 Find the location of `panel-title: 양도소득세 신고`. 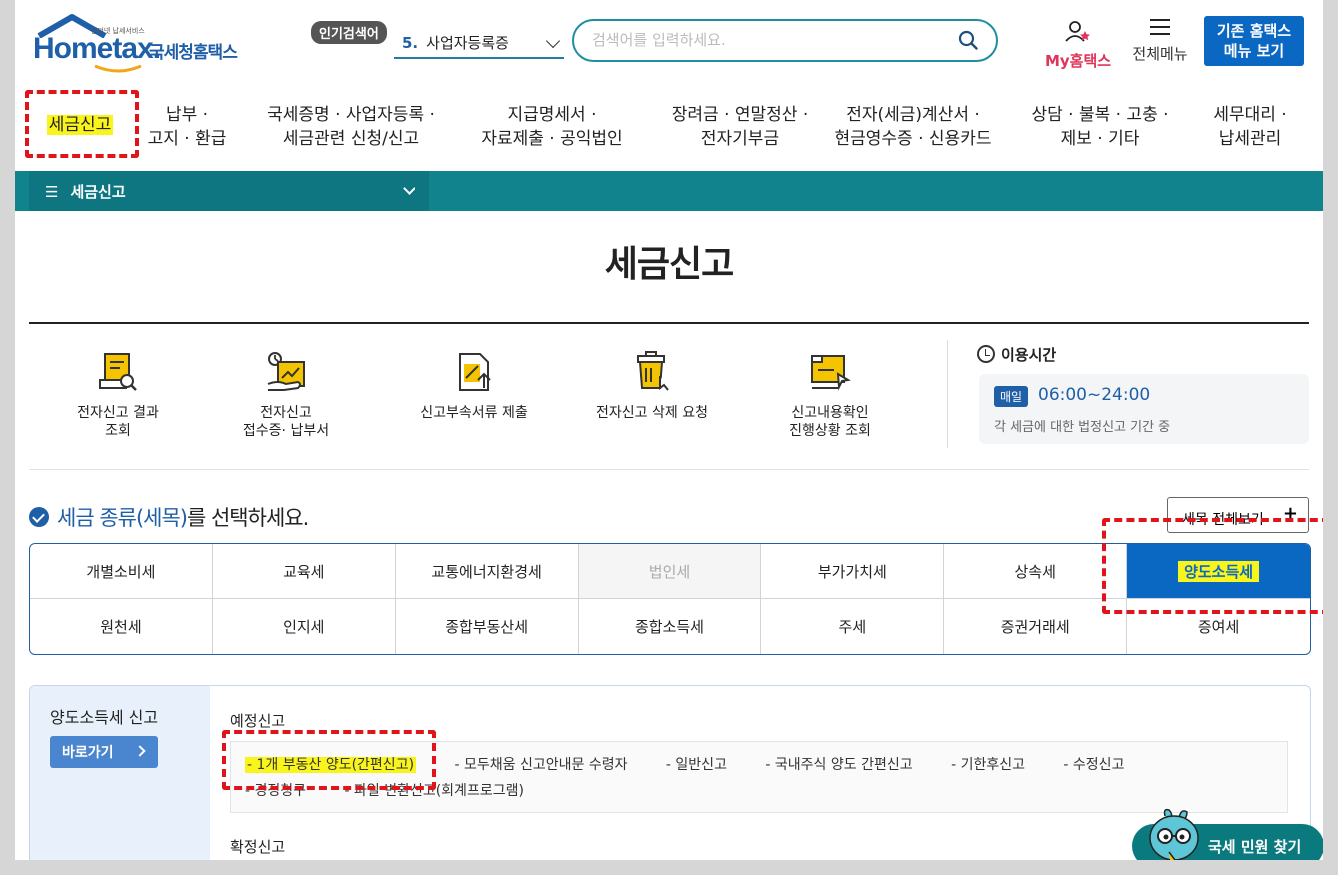

panel-title: 양도소득세 신고 is located at coordinates (104, 717).